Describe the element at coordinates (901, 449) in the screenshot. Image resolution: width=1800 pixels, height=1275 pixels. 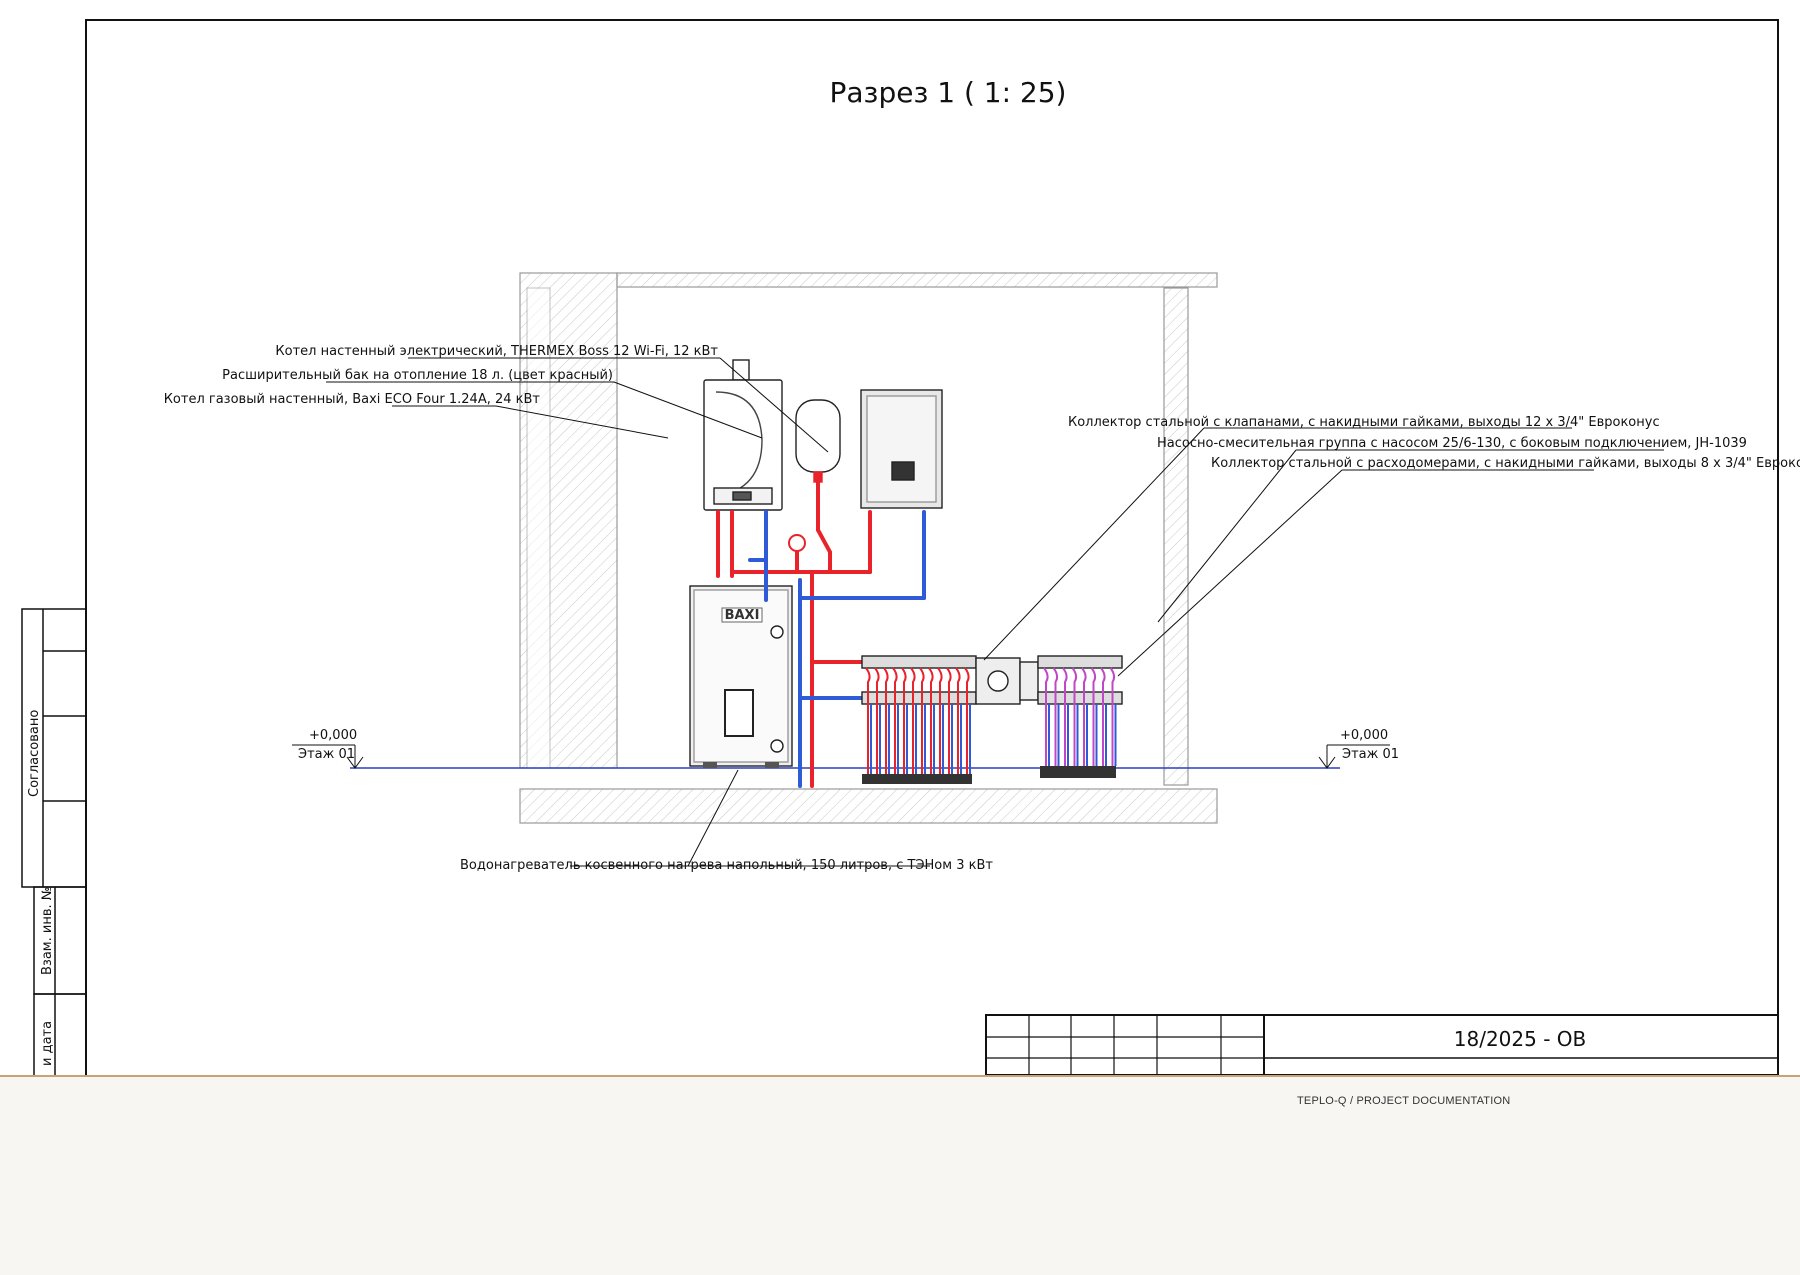
I see `gas-boiler` at that location.